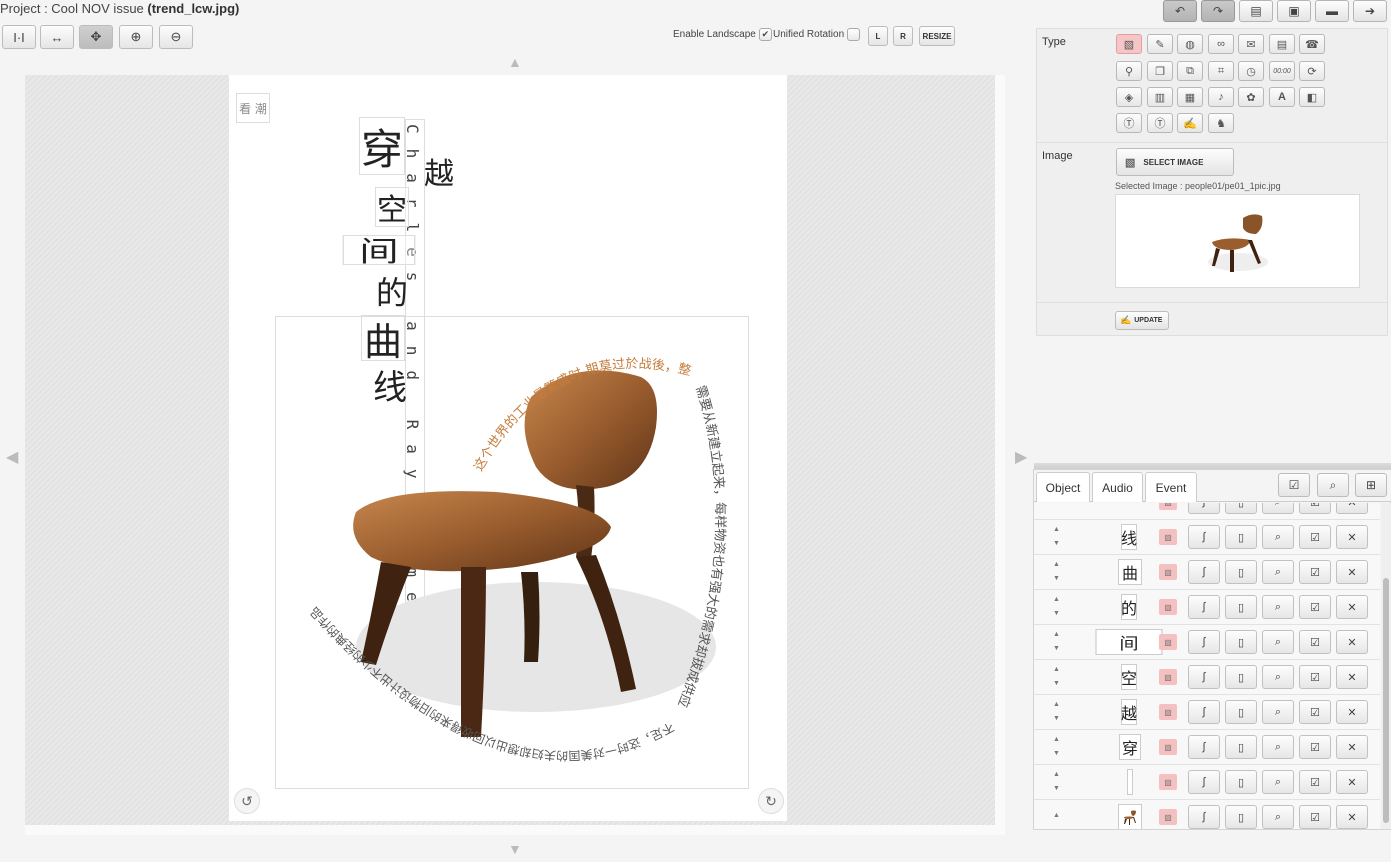  Describe the element at coordinates (1251, 97) in the screenshot. I see `flower-type-button: ✿` at that location.